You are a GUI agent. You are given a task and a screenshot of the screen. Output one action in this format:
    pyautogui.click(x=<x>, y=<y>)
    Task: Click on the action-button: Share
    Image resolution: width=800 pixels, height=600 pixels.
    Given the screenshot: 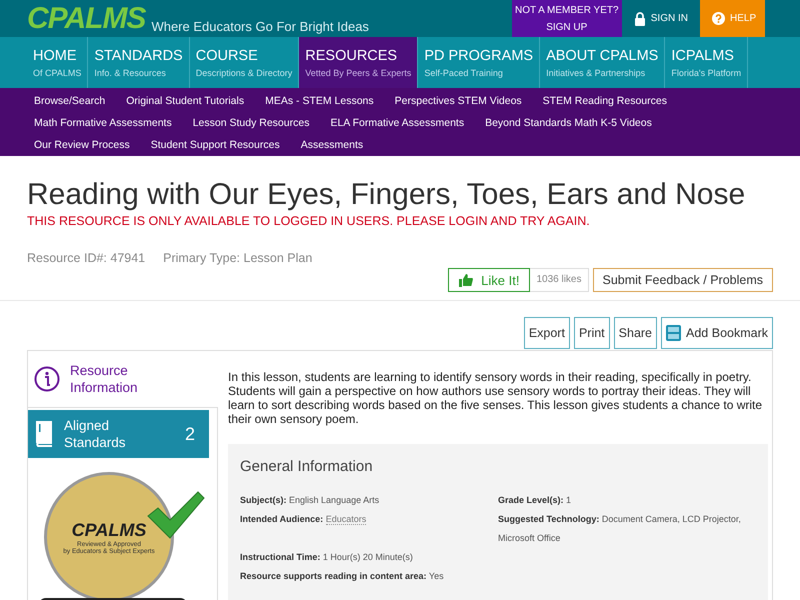 What is the action you would take?
    pyautogui.click(x=636, y=333)
    